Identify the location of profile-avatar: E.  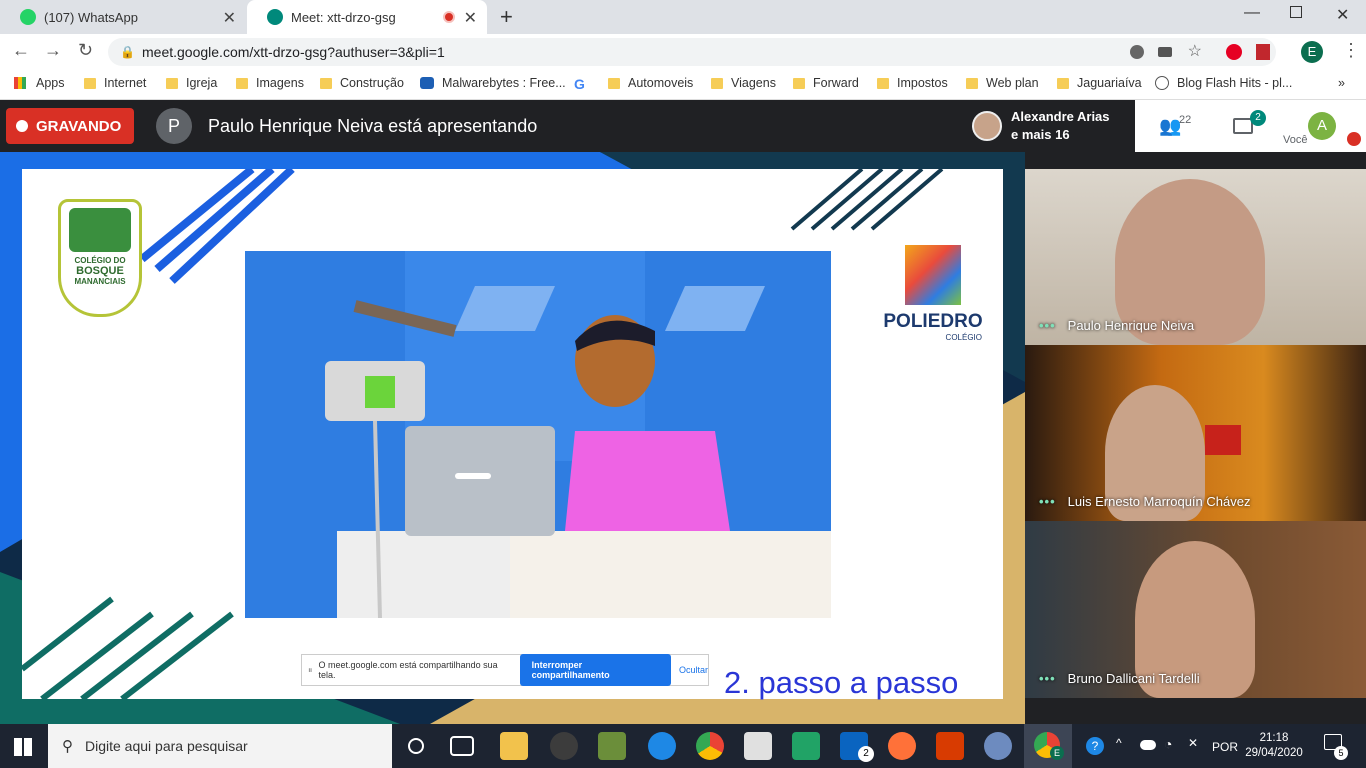
(1312, 52).